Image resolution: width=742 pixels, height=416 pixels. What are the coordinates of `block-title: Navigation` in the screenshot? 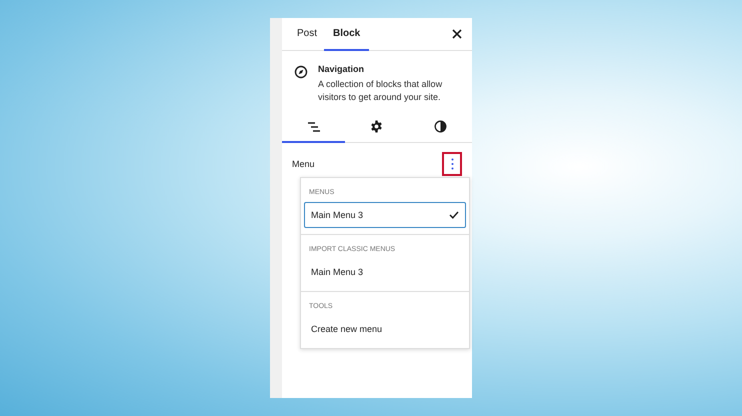 It's located at (342, 69).